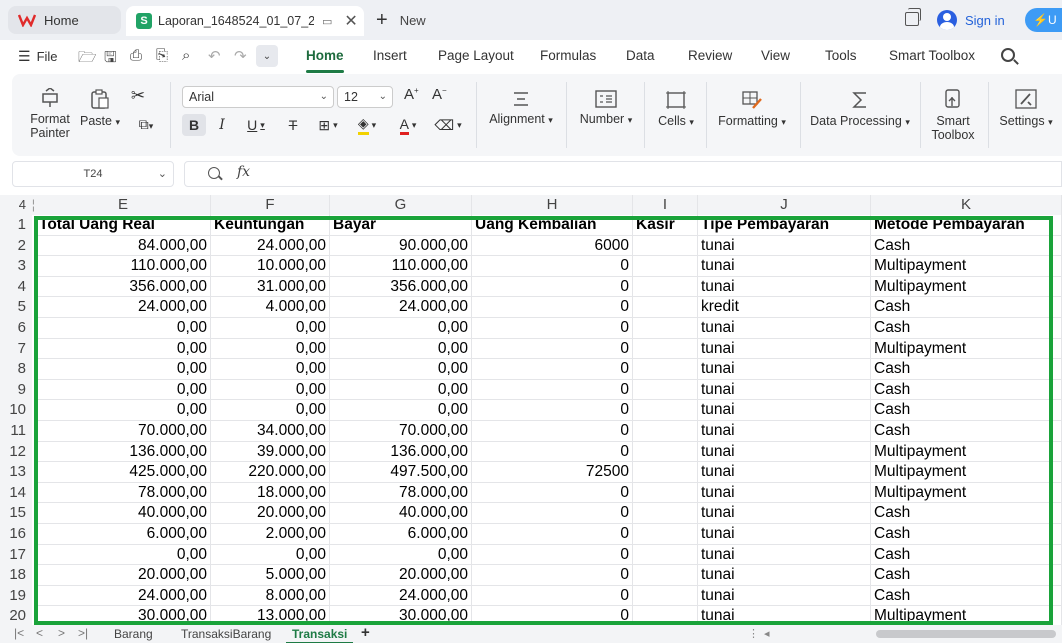 The width and height of the screenshot is (1062, 643). I want to click on table-cell: 70.000,00, so click(123, 431).